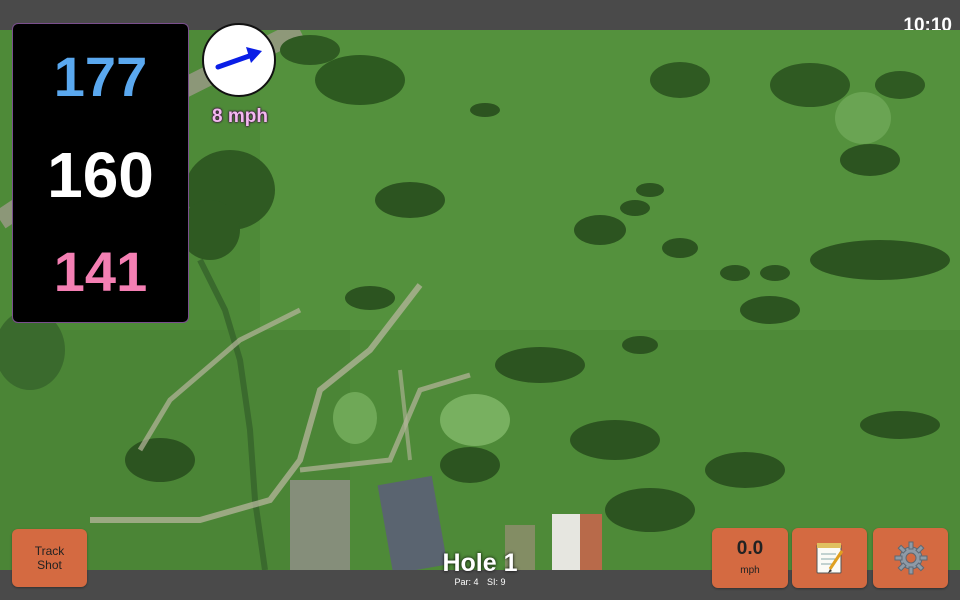 This screenshot has height=600, width=960. Describe the element at coordinates (750, 570) in the screenshot. I see `speed-unit: mph` at that location.